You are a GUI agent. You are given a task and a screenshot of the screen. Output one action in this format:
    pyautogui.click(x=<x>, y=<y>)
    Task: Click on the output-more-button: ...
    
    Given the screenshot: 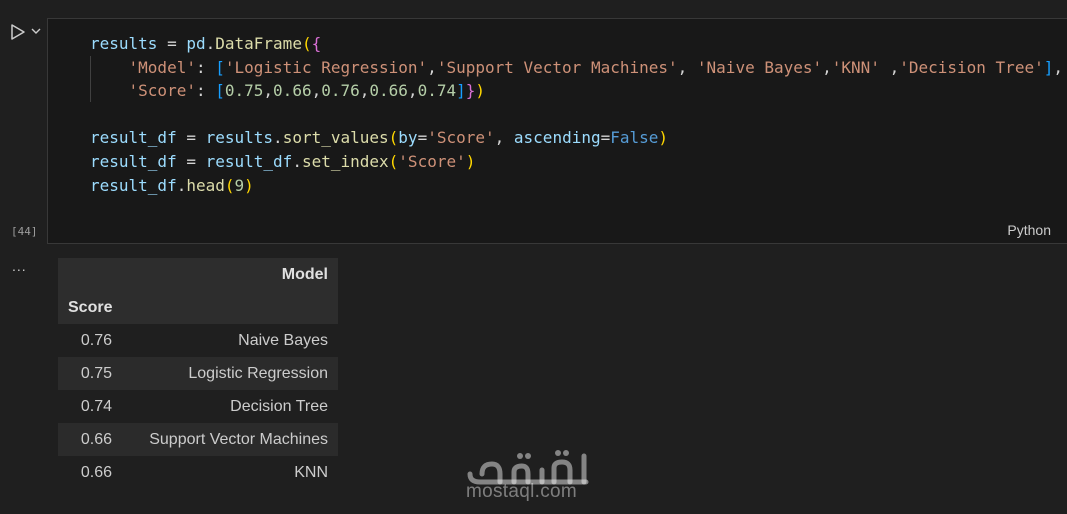 What is the action you would take?
    pyautogui.click(x=19, y=266)
    